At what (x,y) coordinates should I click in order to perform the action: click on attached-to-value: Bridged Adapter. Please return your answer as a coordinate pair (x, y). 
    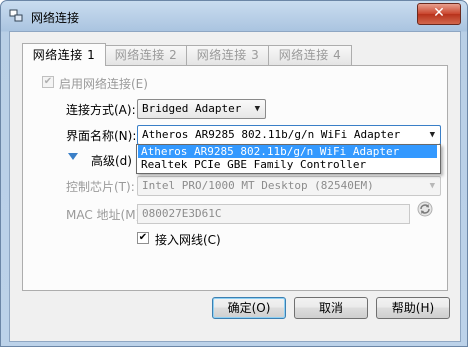
    Looking at the image, I should click on (192, 108).